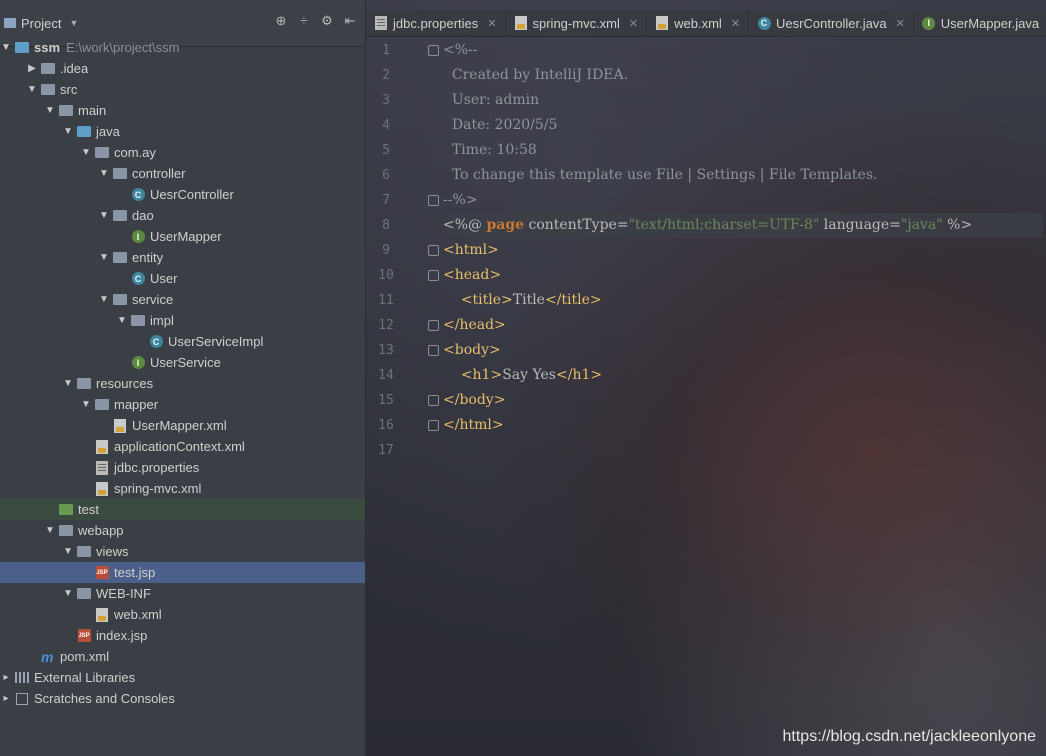 The height and width of the screenshot is (756, 1046). I want to click on code-line: --%>, so click(743, 200).